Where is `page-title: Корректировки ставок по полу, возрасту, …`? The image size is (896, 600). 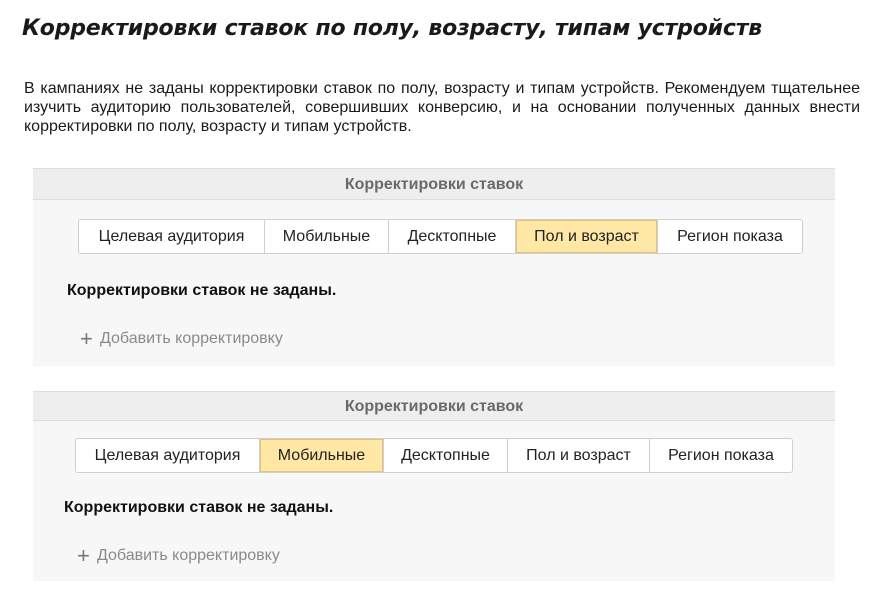
page-title: Корректировки ставок по полу, возрасту, … is located at coordinates (392, 28).